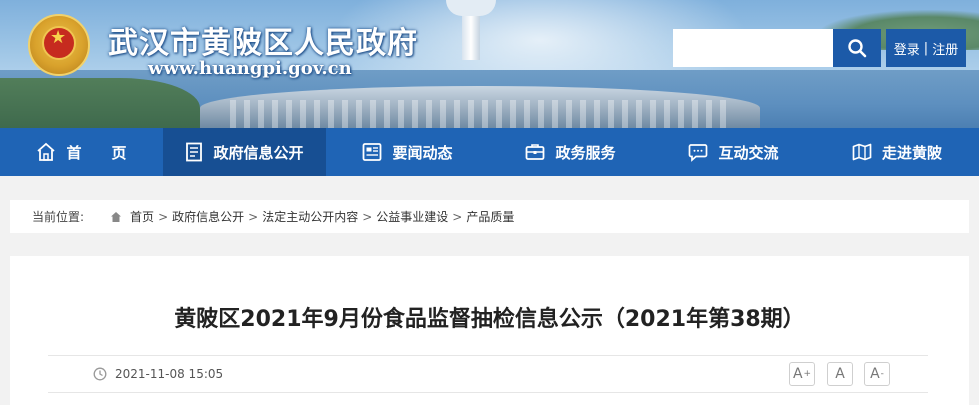  I want to click on nav-label-interaction: 互动交流, so click(748, 152).